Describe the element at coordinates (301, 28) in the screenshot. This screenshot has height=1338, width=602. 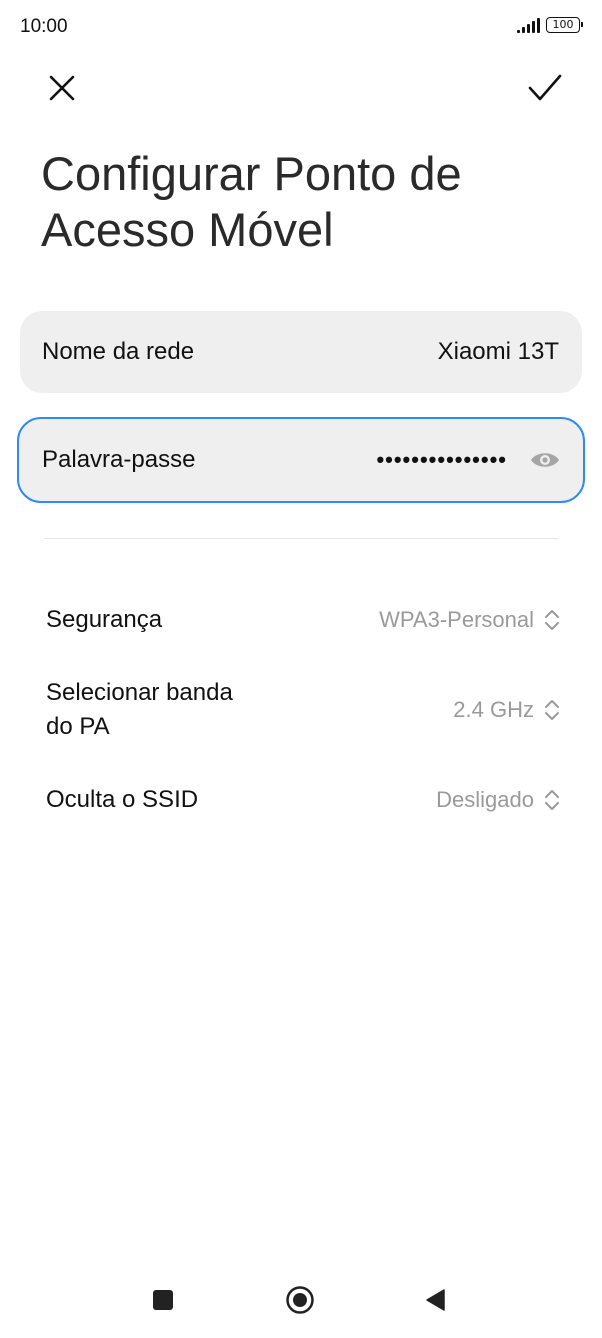
I see `status-bar: 10:00 100` at that location.